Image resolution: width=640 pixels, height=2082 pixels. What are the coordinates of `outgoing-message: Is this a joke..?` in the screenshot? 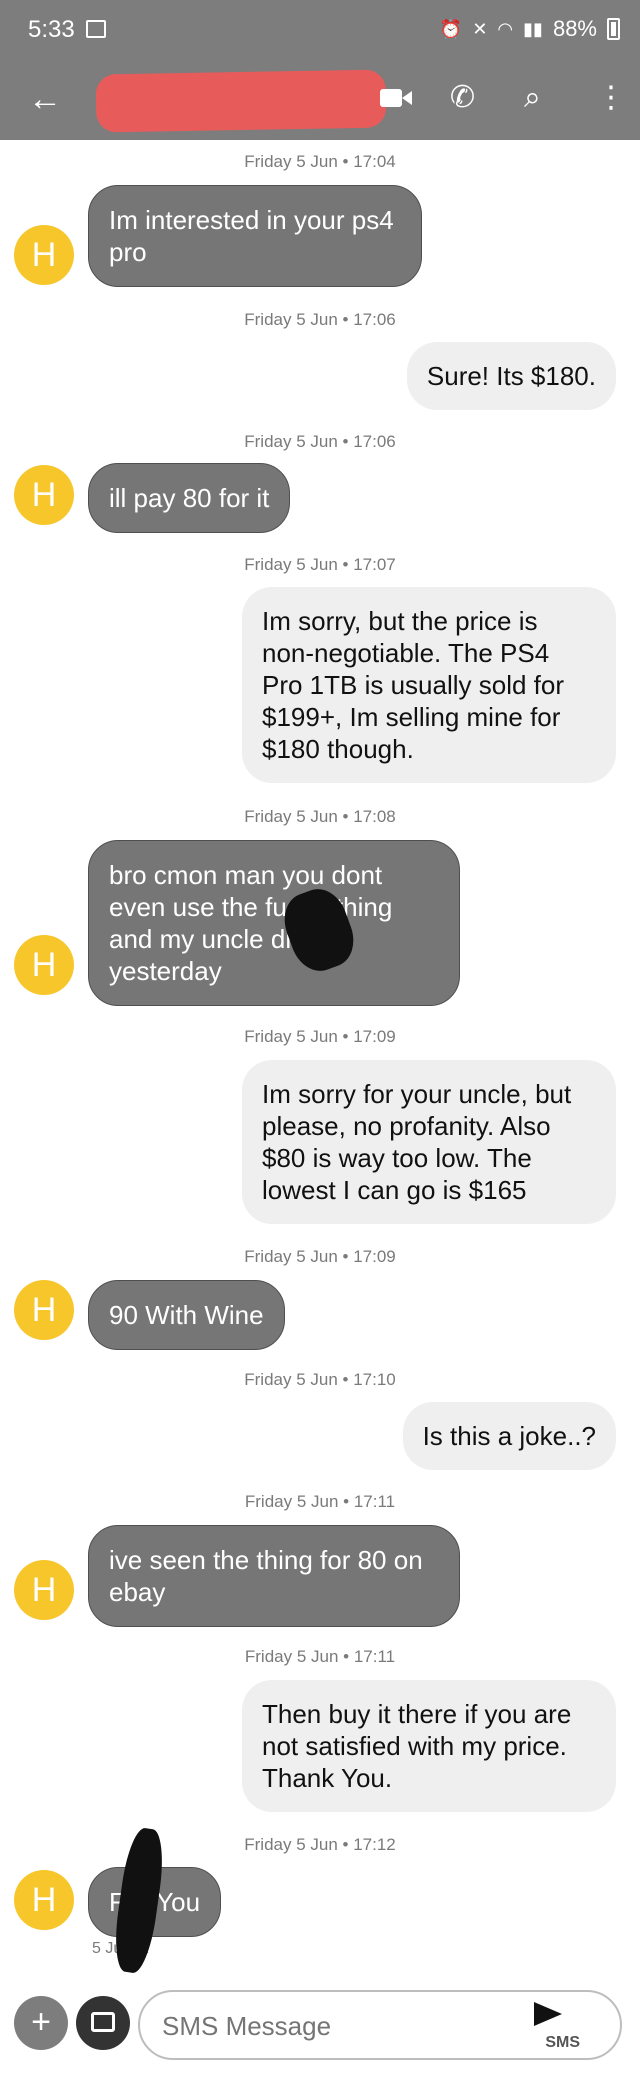 It's located at (509, 1436).